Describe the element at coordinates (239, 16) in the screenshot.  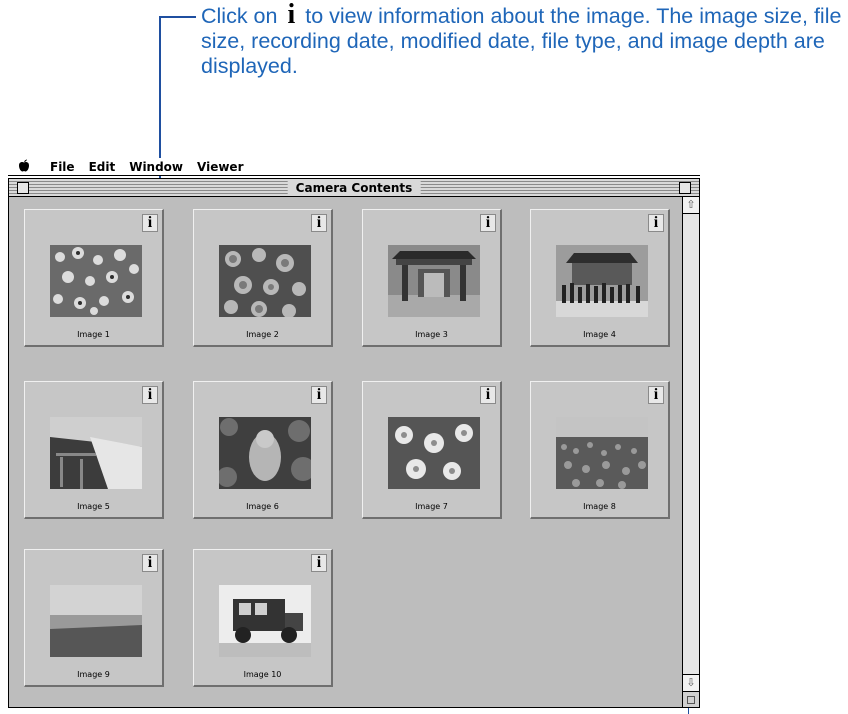
I see `callout-text-before: Click on` at that location.